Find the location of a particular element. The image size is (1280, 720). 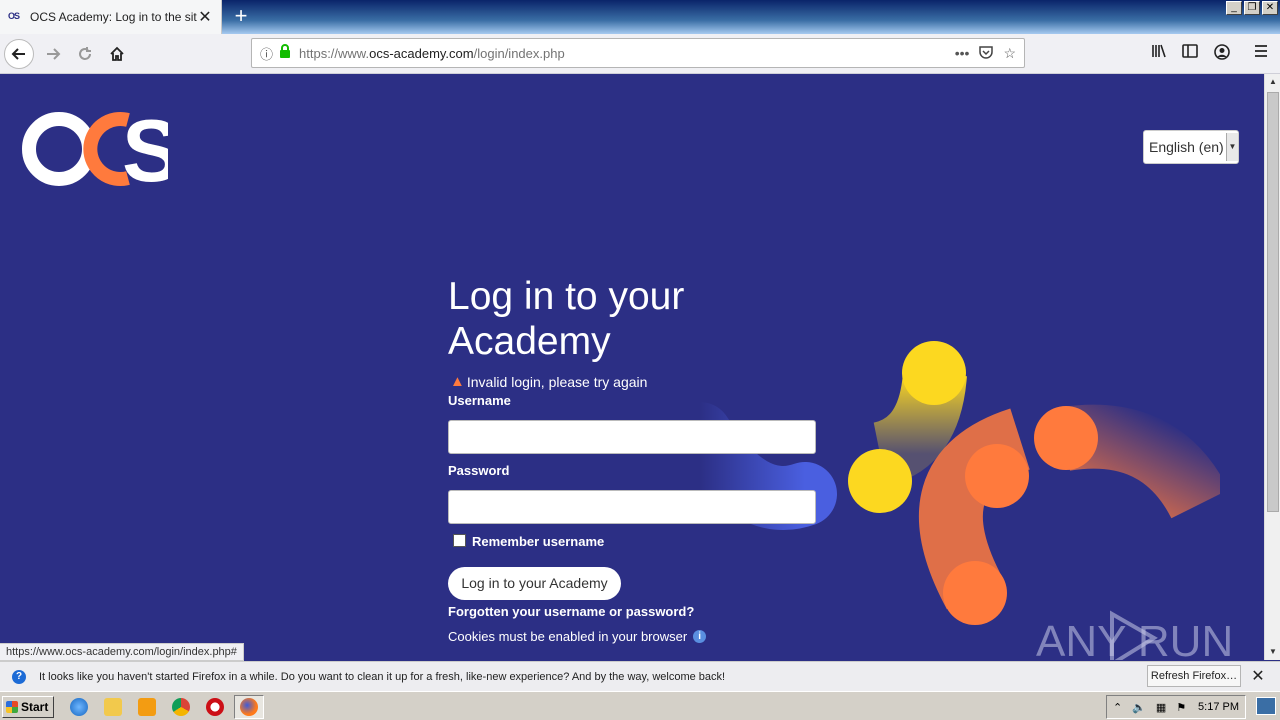

start-button: Start is located at coordinates (28, 707).